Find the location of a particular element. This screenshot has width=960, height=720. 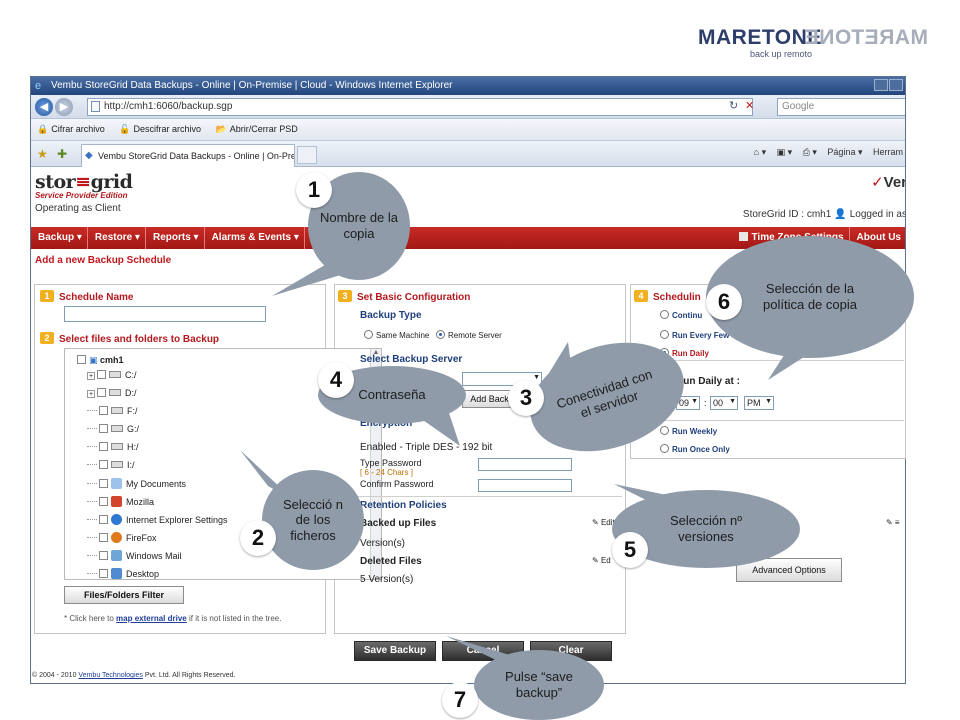

scheduling-heading: 4 Schedulin is located at coordinates (667, 296).